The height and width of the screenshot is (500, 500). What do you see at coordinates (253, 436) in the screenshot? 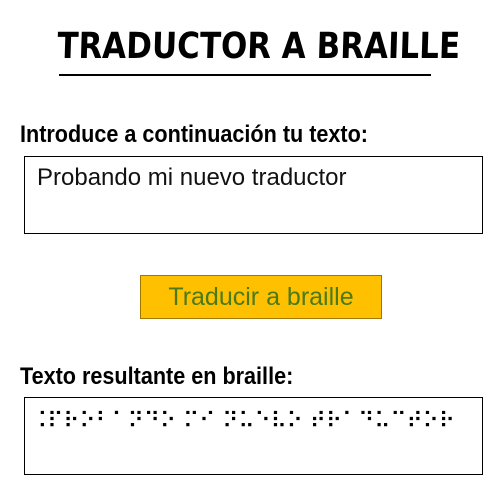
I see `braille-output-field: ⠨⠏⠗⠕⠃⠁⠝⠙⠕ ⠍⠊ ⠝⠥⠑⠧⠕ ⠞⠗⠁⠙⠥⠉⠞⠕⠗` at bounding box center [253, 436].